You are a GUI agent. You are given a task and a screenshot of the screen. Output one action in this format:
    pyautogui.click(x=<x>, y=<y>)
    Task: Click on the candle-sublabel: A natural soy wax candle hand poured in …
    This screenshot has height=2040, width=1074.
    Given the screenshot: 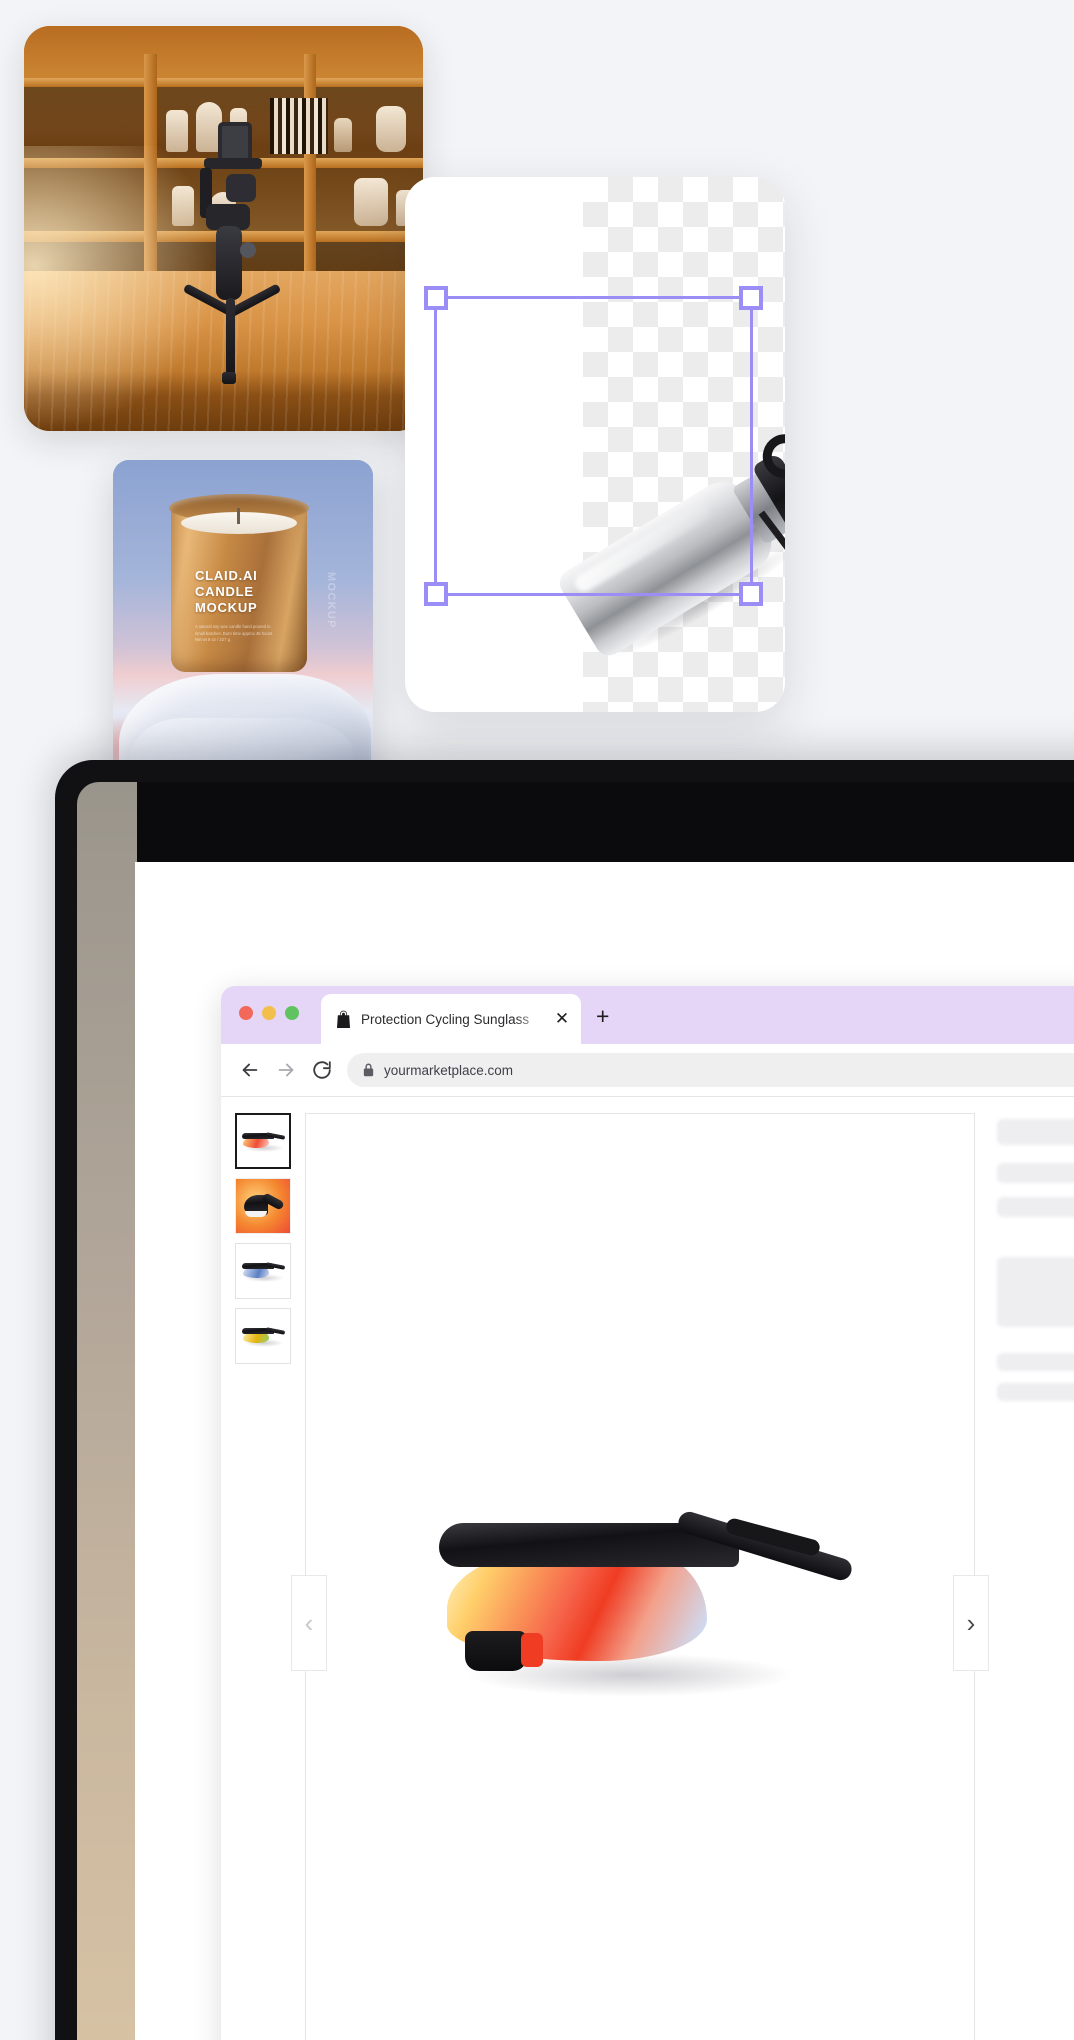 What is the action you would take?
    pyautogui.click(x=234, y=633)
    